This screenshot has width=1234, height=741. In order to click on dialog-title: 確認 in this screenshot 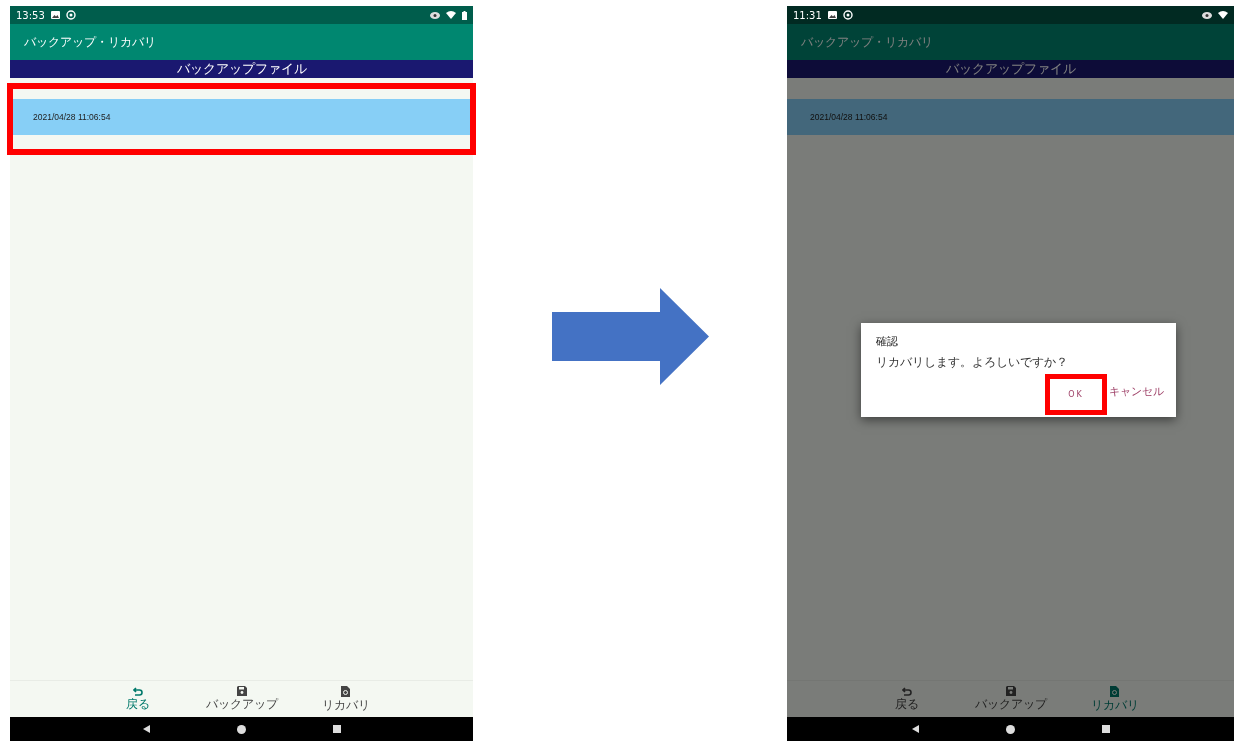, I will do `click(887, 341)`.